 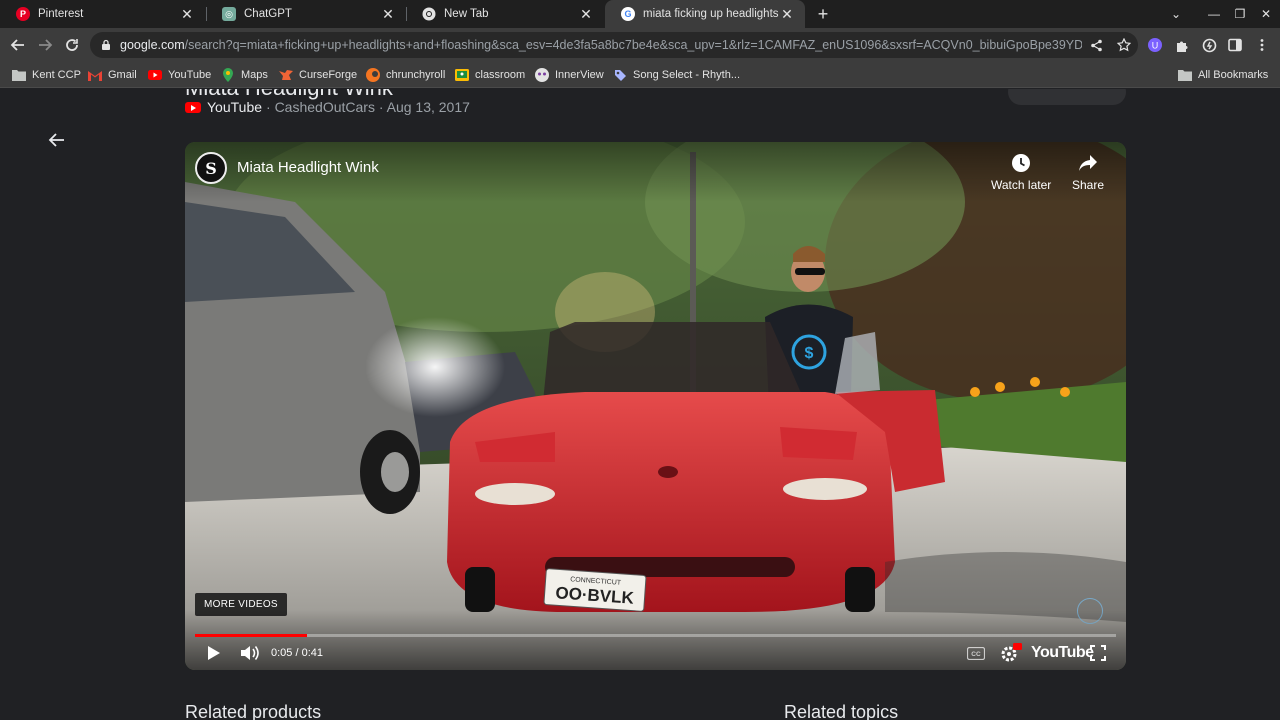 I want to click on clock-icon, so click(x=1021, y=163).